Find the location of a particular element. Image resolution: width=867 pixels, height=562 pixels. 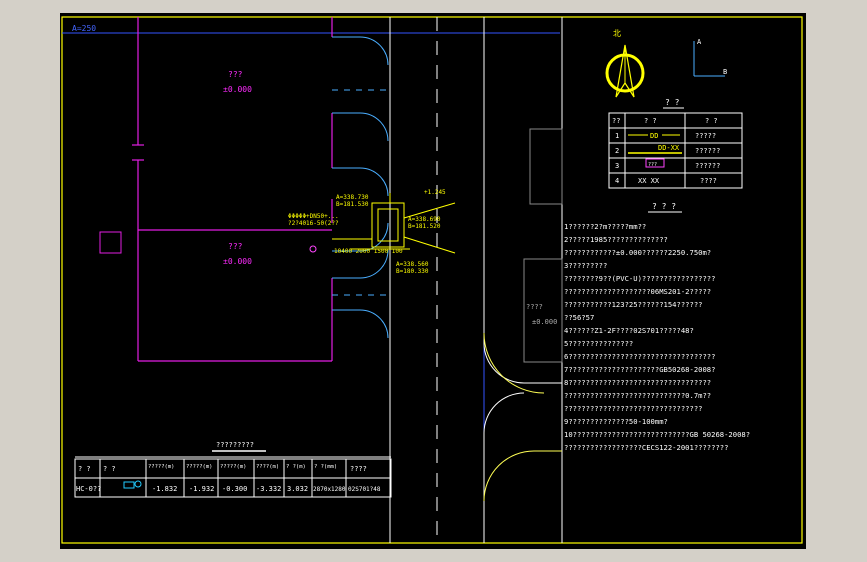

note-line: 3????????? is located at coordinates (585, 265).